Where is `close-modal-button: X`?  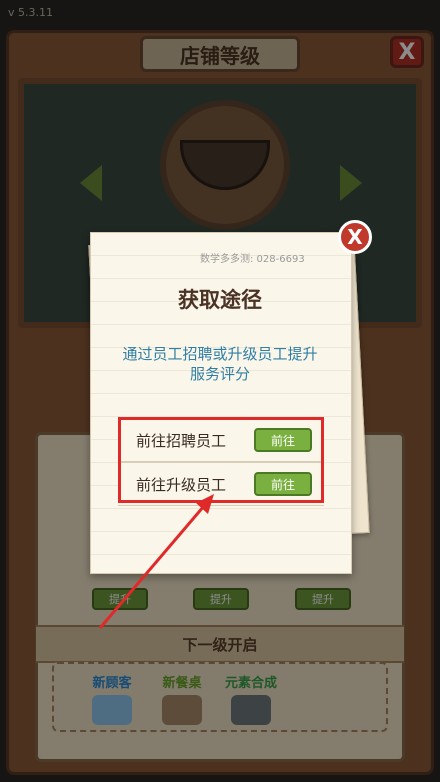 close-modal-button: X is located at coordinates (355, 237).